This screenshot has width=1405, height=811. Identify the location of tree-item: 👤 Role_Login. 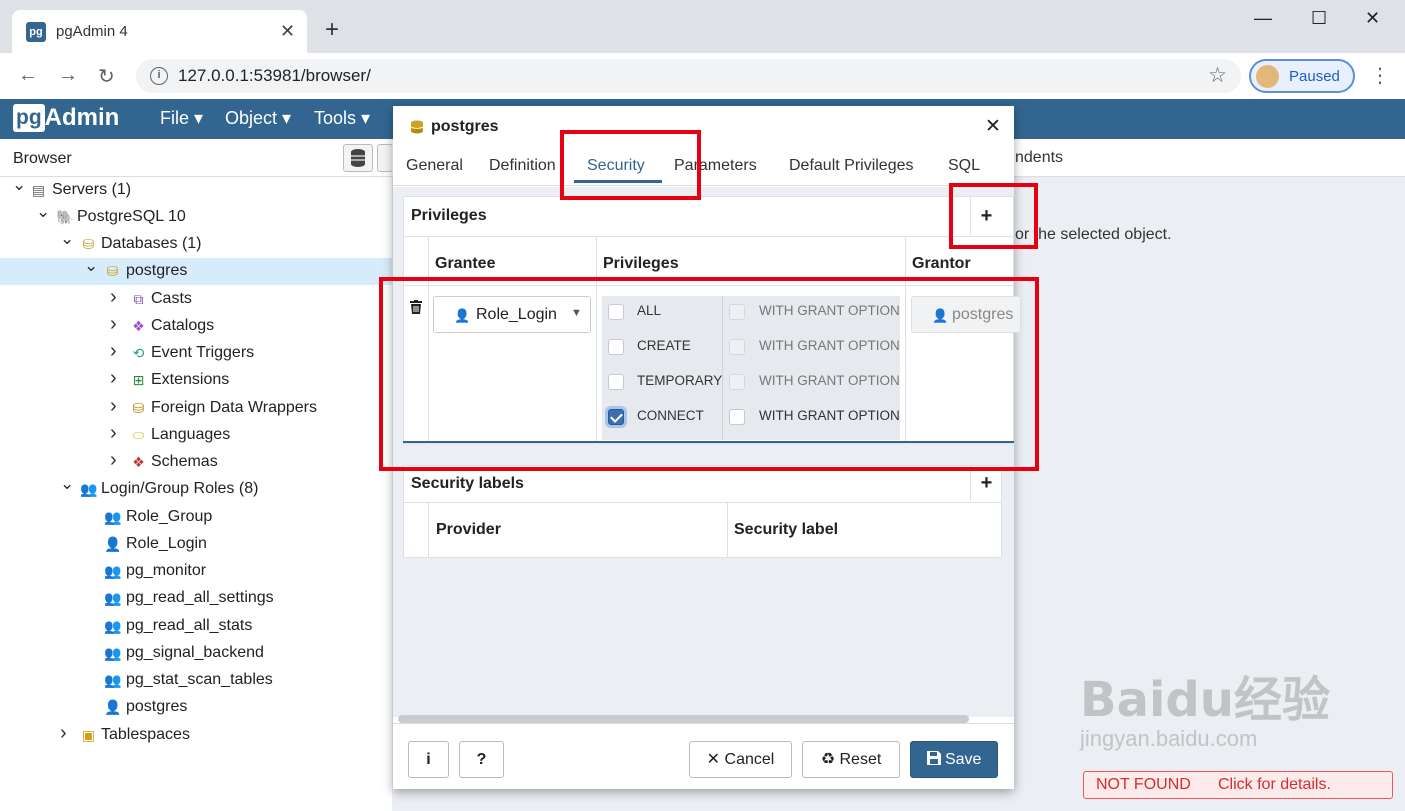
(196, 544).